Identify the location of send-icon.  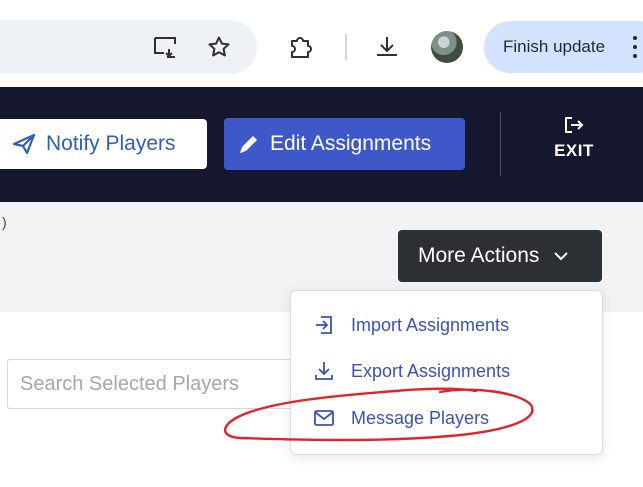
(24, 144).